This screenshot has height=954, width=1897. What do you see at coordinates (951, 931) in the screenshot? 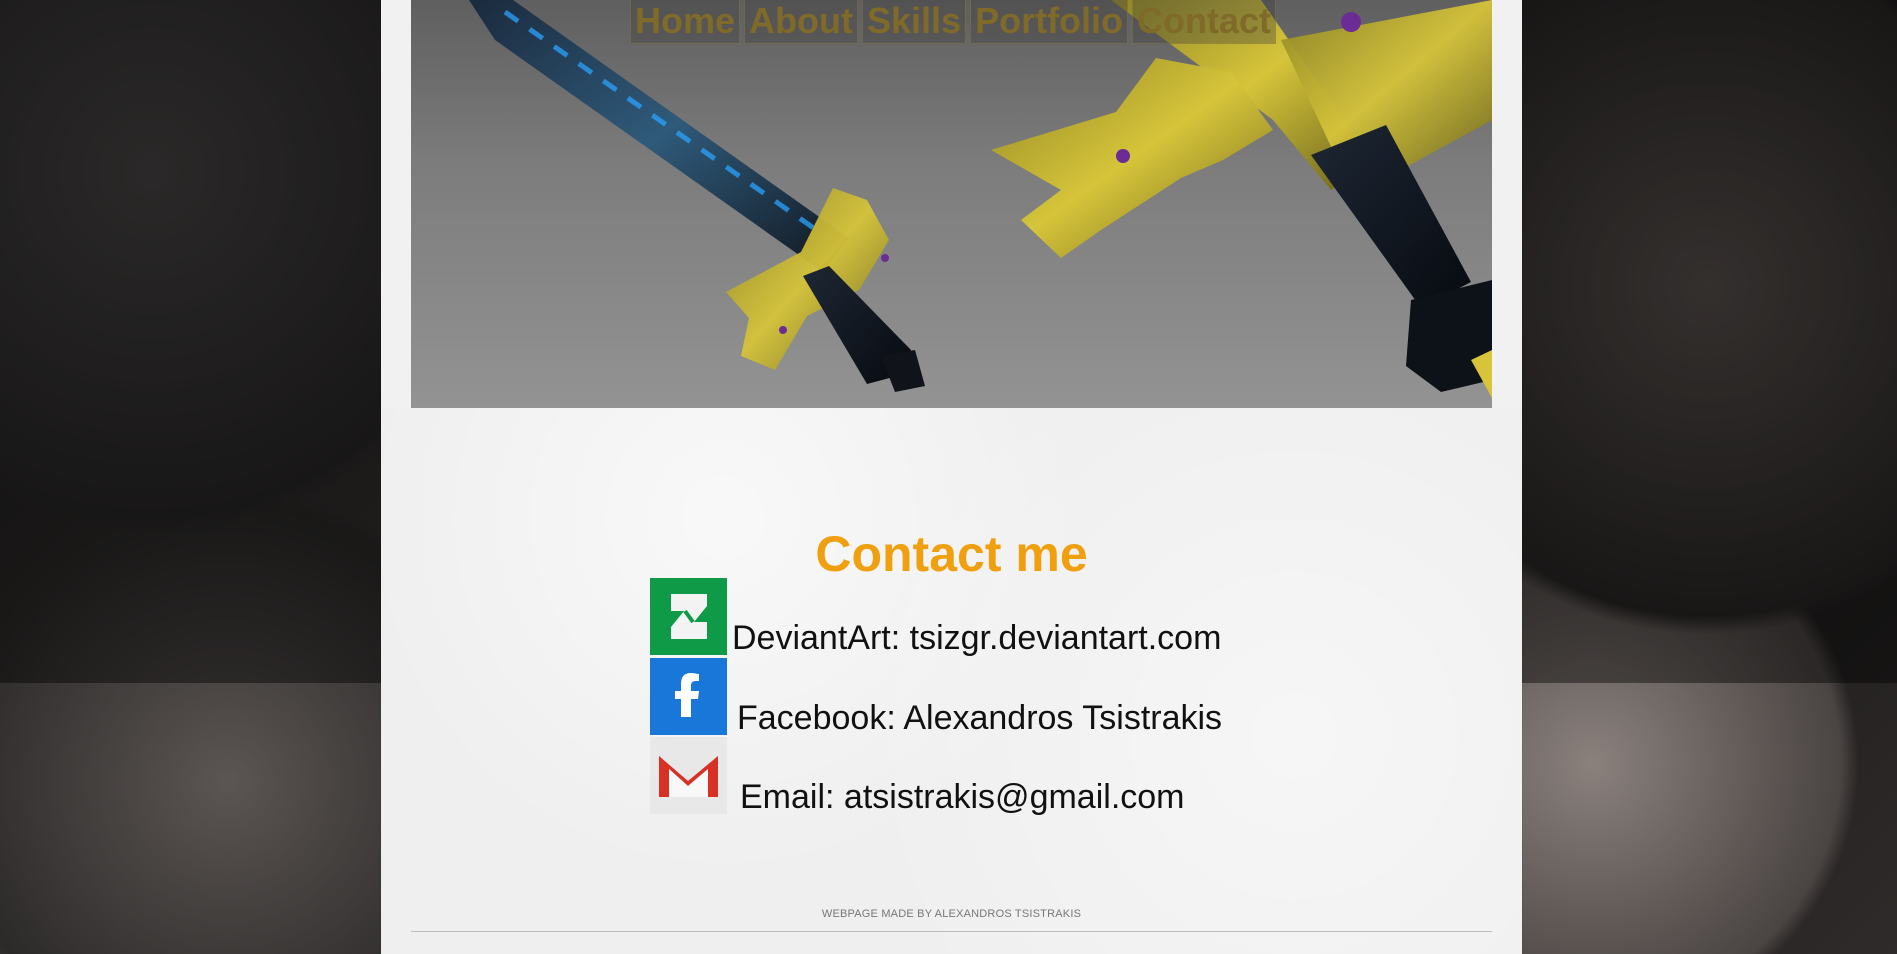
I see `footer-divider` at bounding box center [951, 931].